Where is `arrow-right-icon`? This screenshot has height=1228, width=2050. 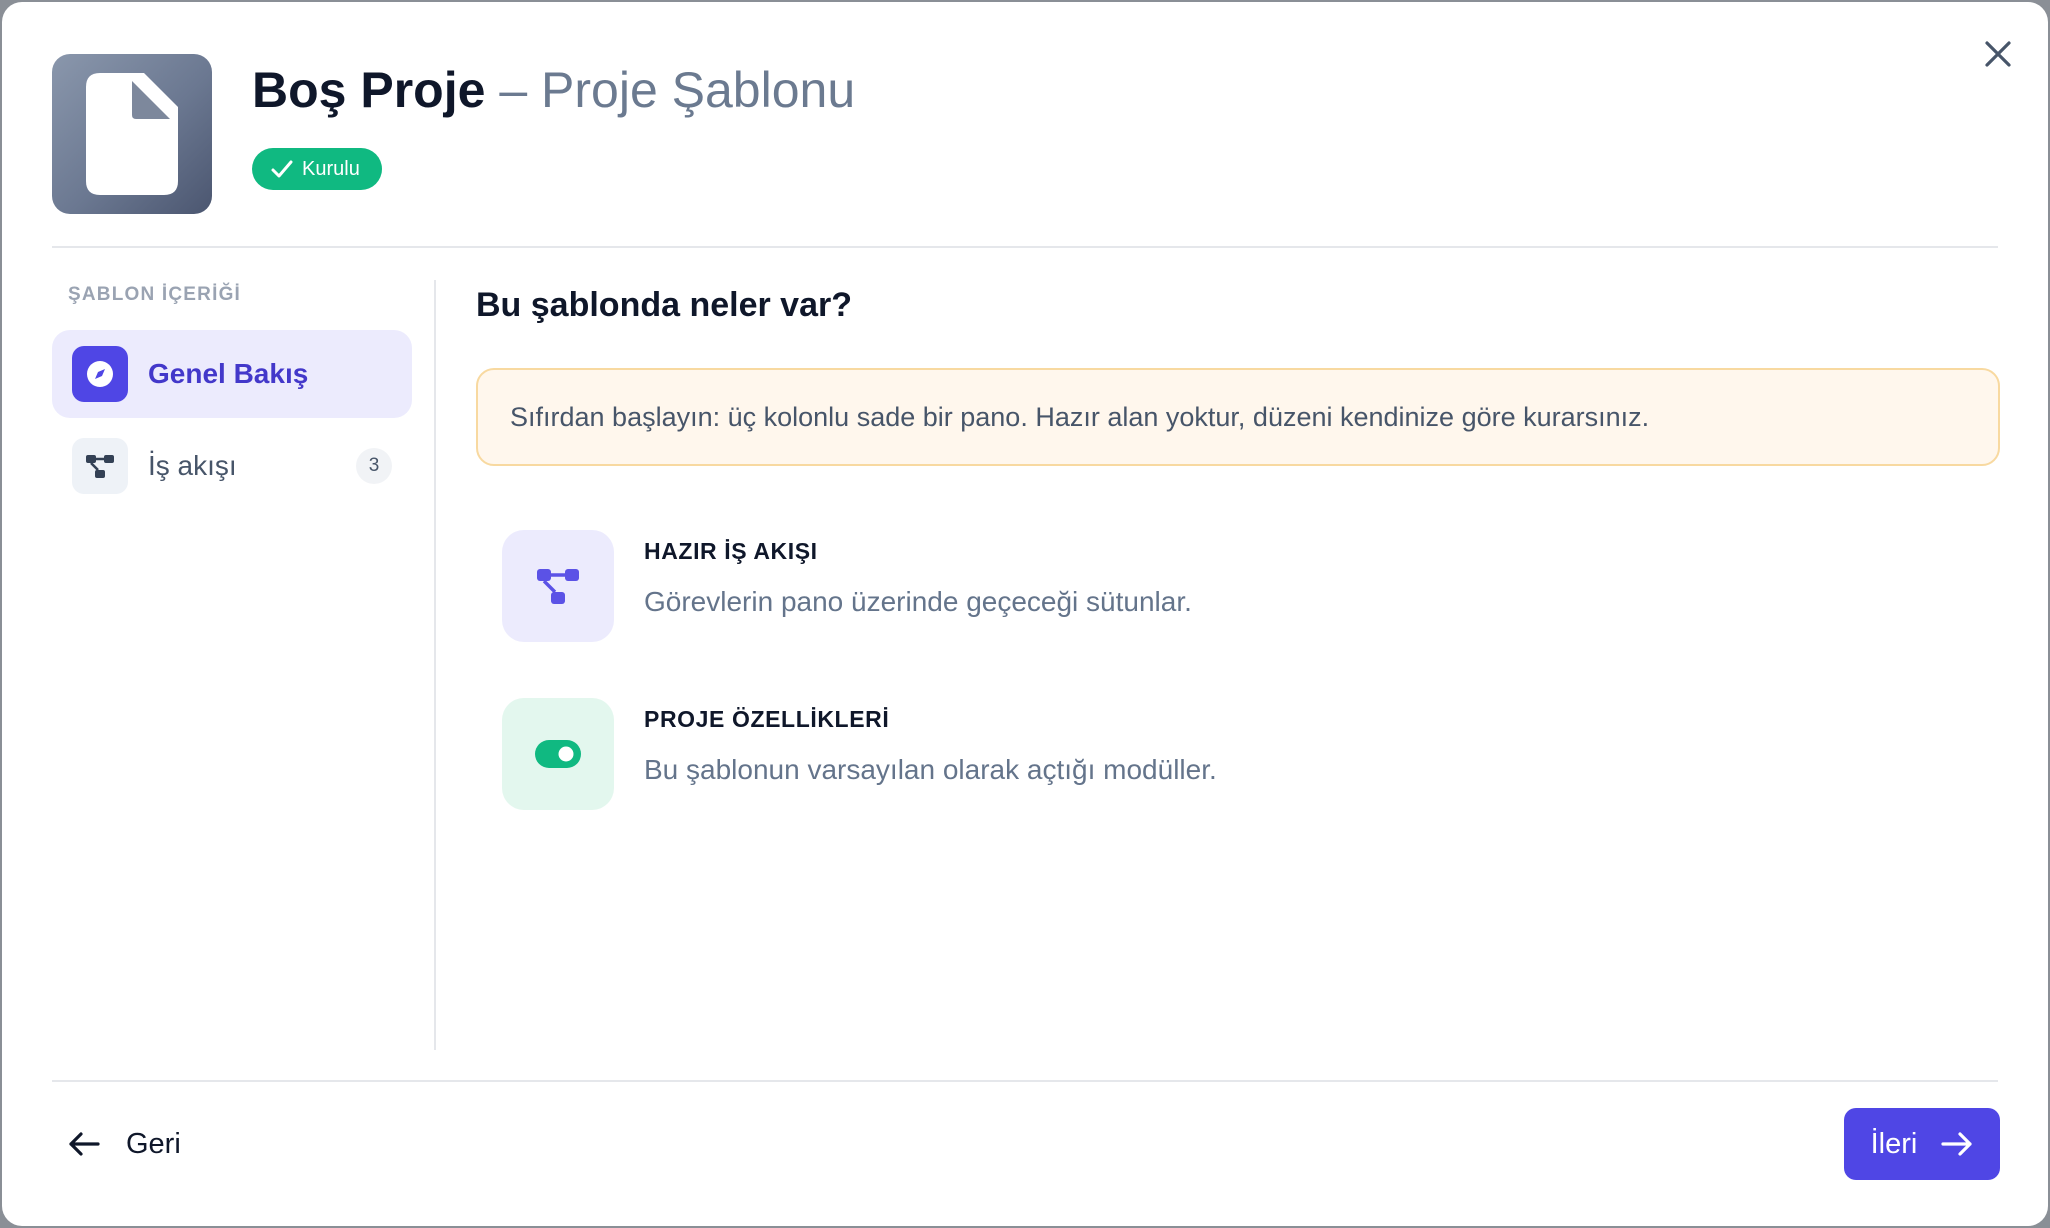
arrow-right-icon is located at coordinates (1956, 1144).